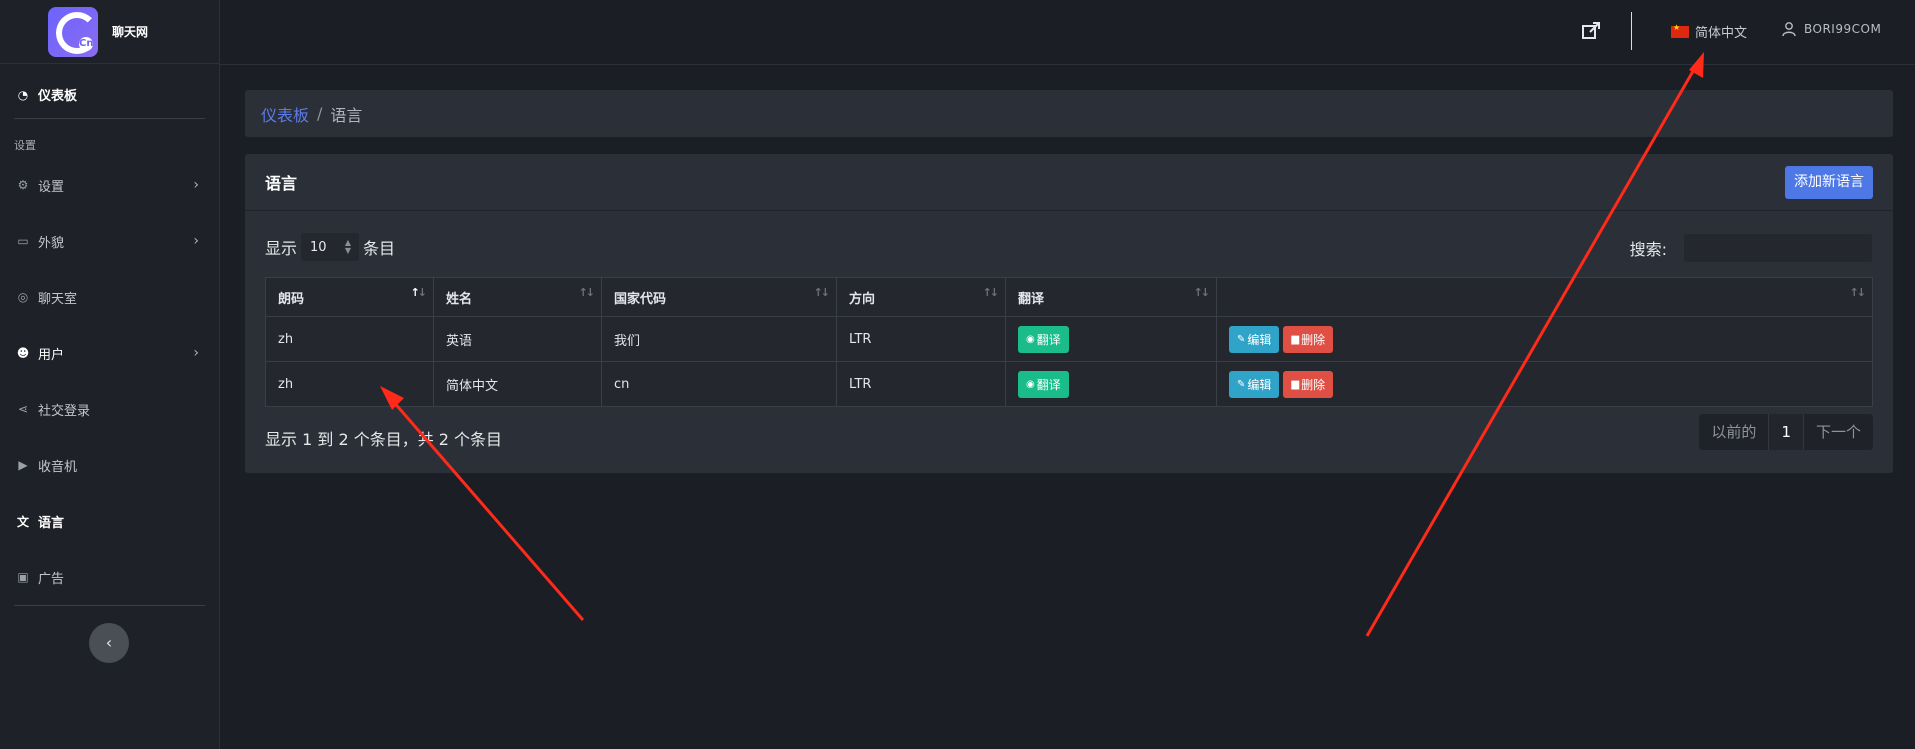  I want to click on sidebar-item-appearance: ▭ 外貌 ›, so click(109, 241).